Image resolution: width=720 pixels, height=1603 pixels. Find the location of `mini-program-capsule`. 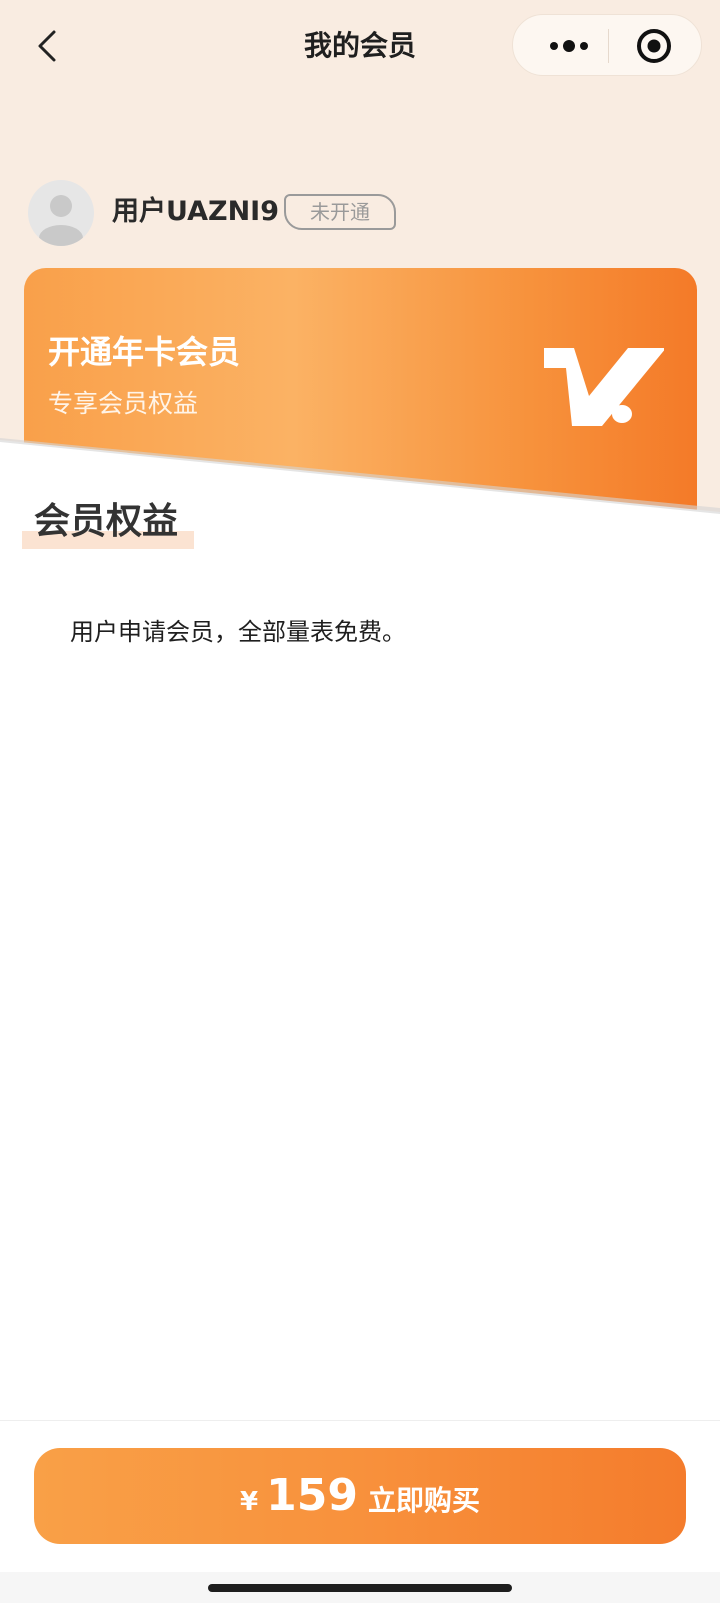

mini-program-capsule is located at coordinates (607, 45).